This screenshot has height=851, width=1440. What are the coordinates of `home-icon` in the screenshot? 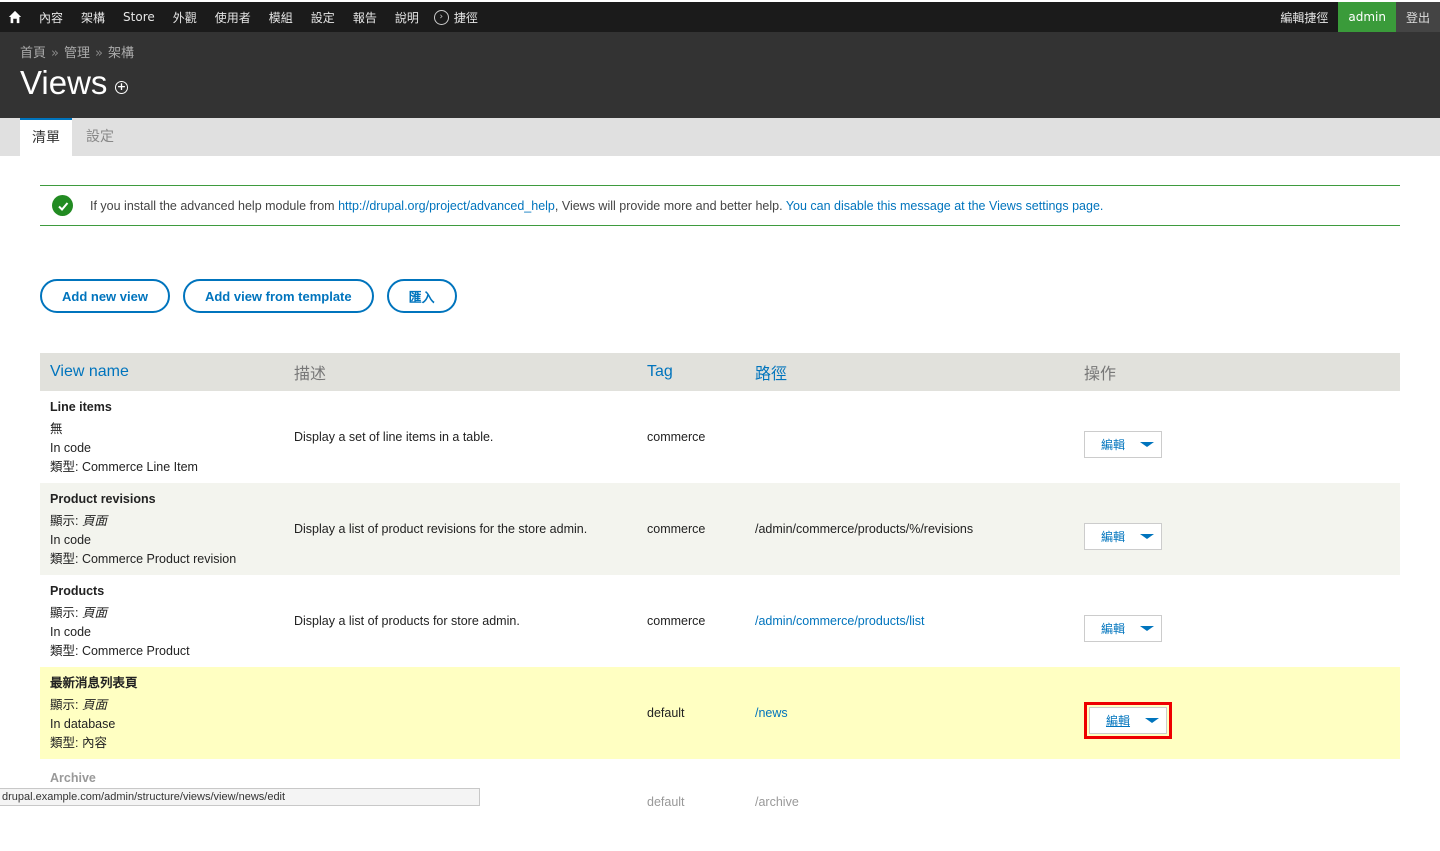 It's located at (15, 17).